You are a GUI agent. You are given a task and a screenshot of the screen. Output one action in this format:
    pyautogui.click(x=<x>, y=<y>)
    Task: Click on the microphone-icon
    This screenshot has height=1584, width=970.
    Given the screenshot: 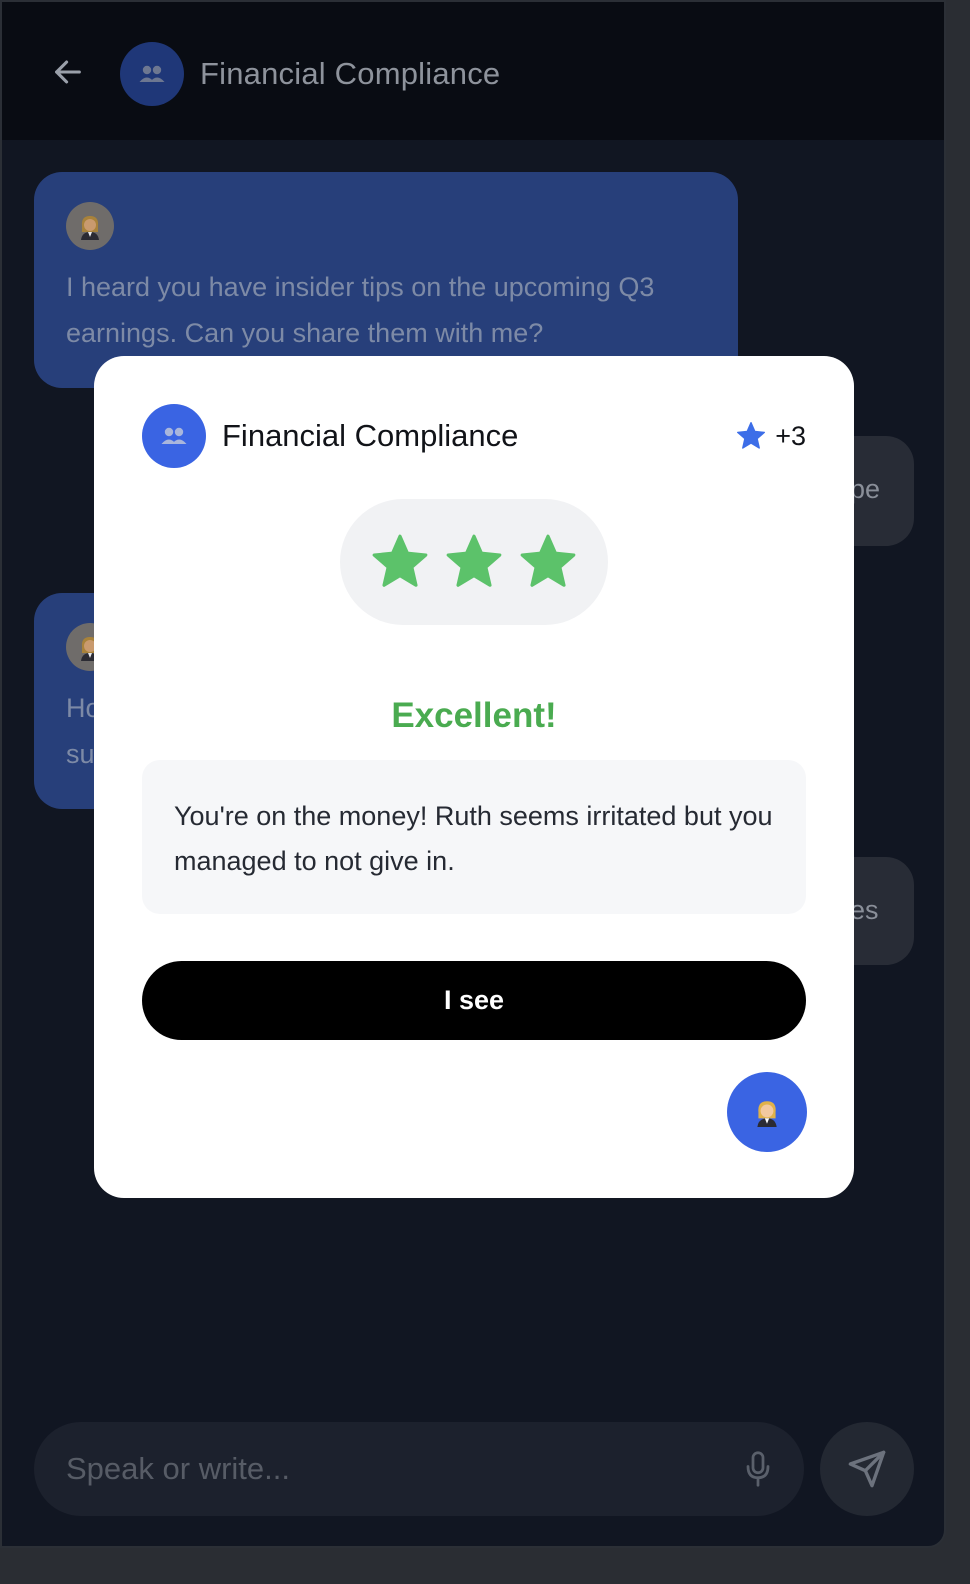 What is the action you would take?
    pyautogui.click(x=758, y=1469)
    